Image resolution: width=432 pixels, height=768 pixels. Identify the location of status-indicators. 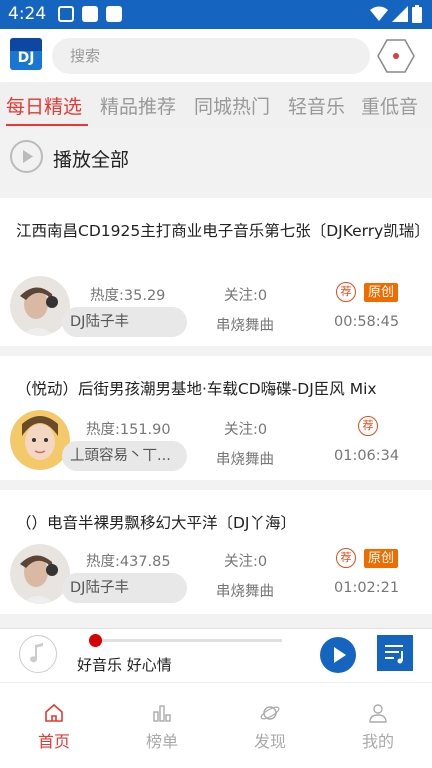
(396, 14).